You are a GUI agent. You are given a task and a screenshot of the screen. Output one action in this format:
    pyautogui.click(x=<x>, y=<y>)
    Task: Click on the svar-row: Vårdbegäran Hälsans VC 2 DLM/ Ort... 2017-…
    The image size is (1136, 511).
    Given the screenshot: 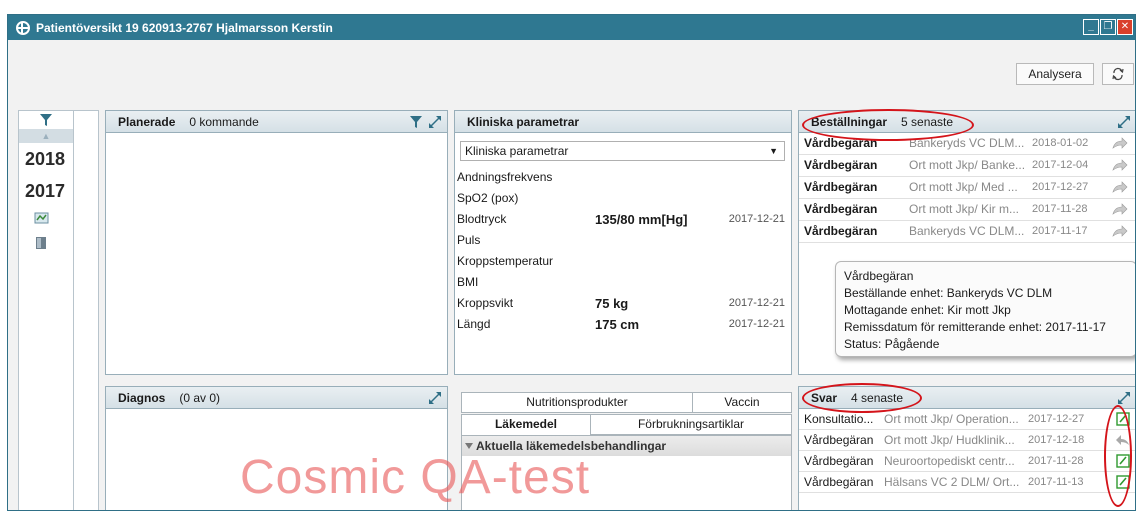 What is the action you would take?
    pyautogui.click(x=967, y=482)
    